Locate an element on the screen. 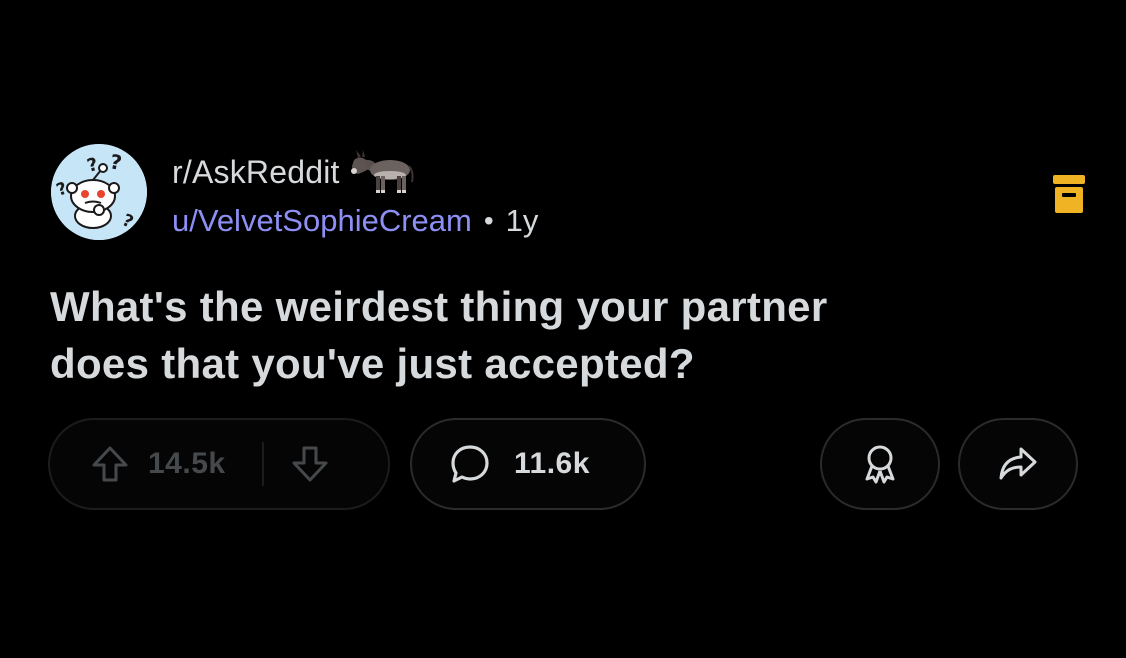  vote-control: 14.5k is located at coordinates (219, 464).